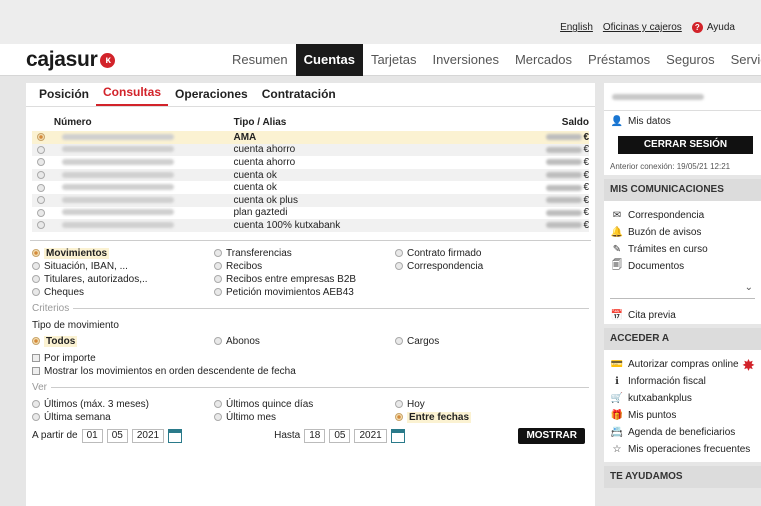 The height and width of the screenshot is (506, 761). Describe the element at coordinates (260, 122) in the screenshot. I see `col-tipo: Tipo / Alias` at that location.